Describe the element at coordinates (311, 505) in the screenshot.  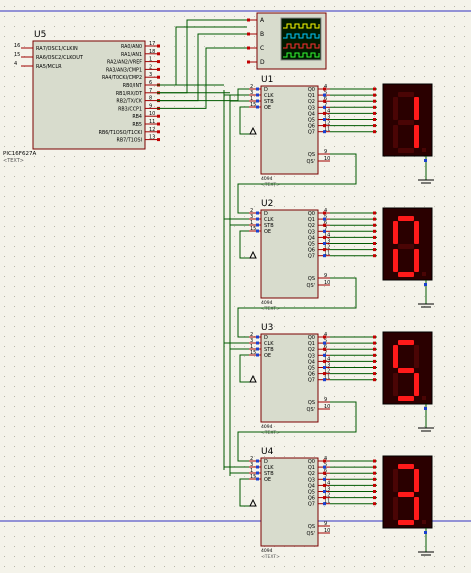
I see `register-pin-label: Q7` at that location.